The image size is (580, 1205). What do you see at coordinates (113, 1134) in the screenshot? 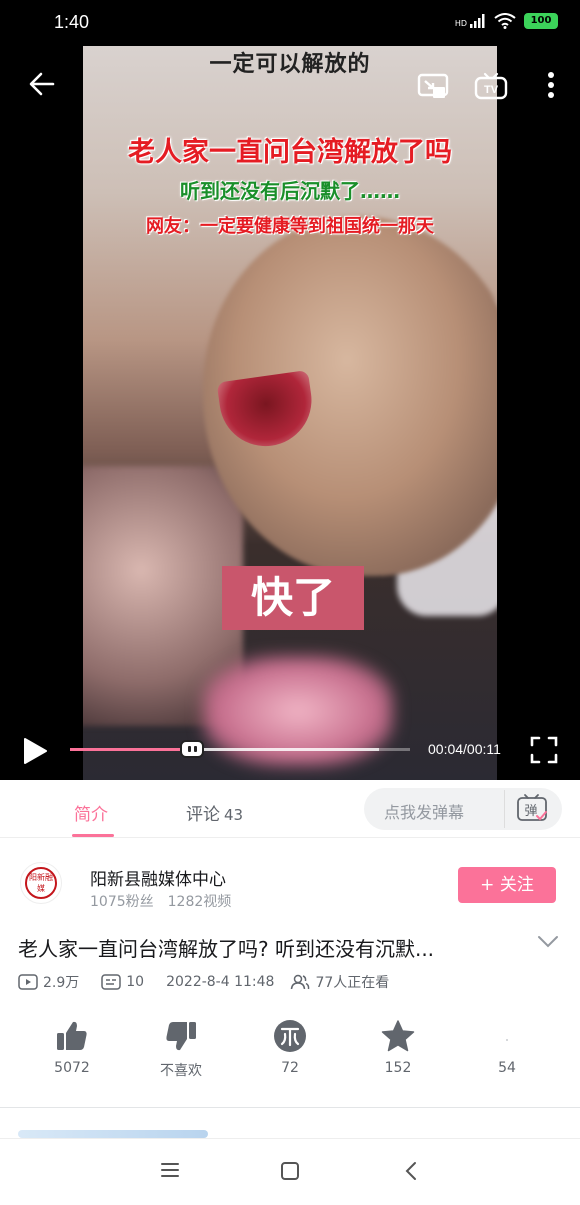
I see `recommendation-peek` at bounding box center [113, 1134].